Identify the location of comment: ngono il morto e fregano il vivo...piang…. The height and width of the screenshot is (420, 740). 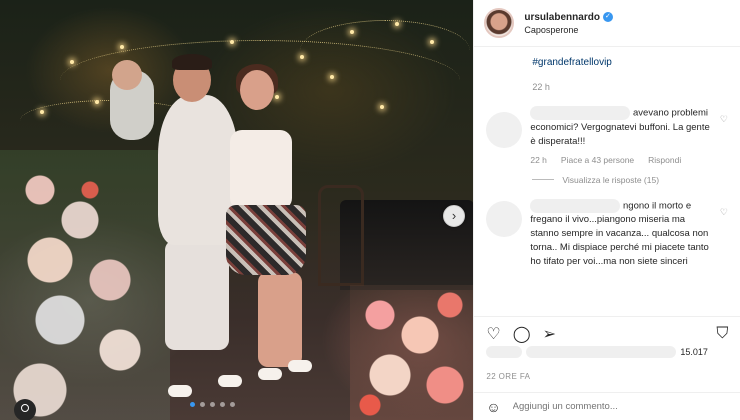
(607, 234).